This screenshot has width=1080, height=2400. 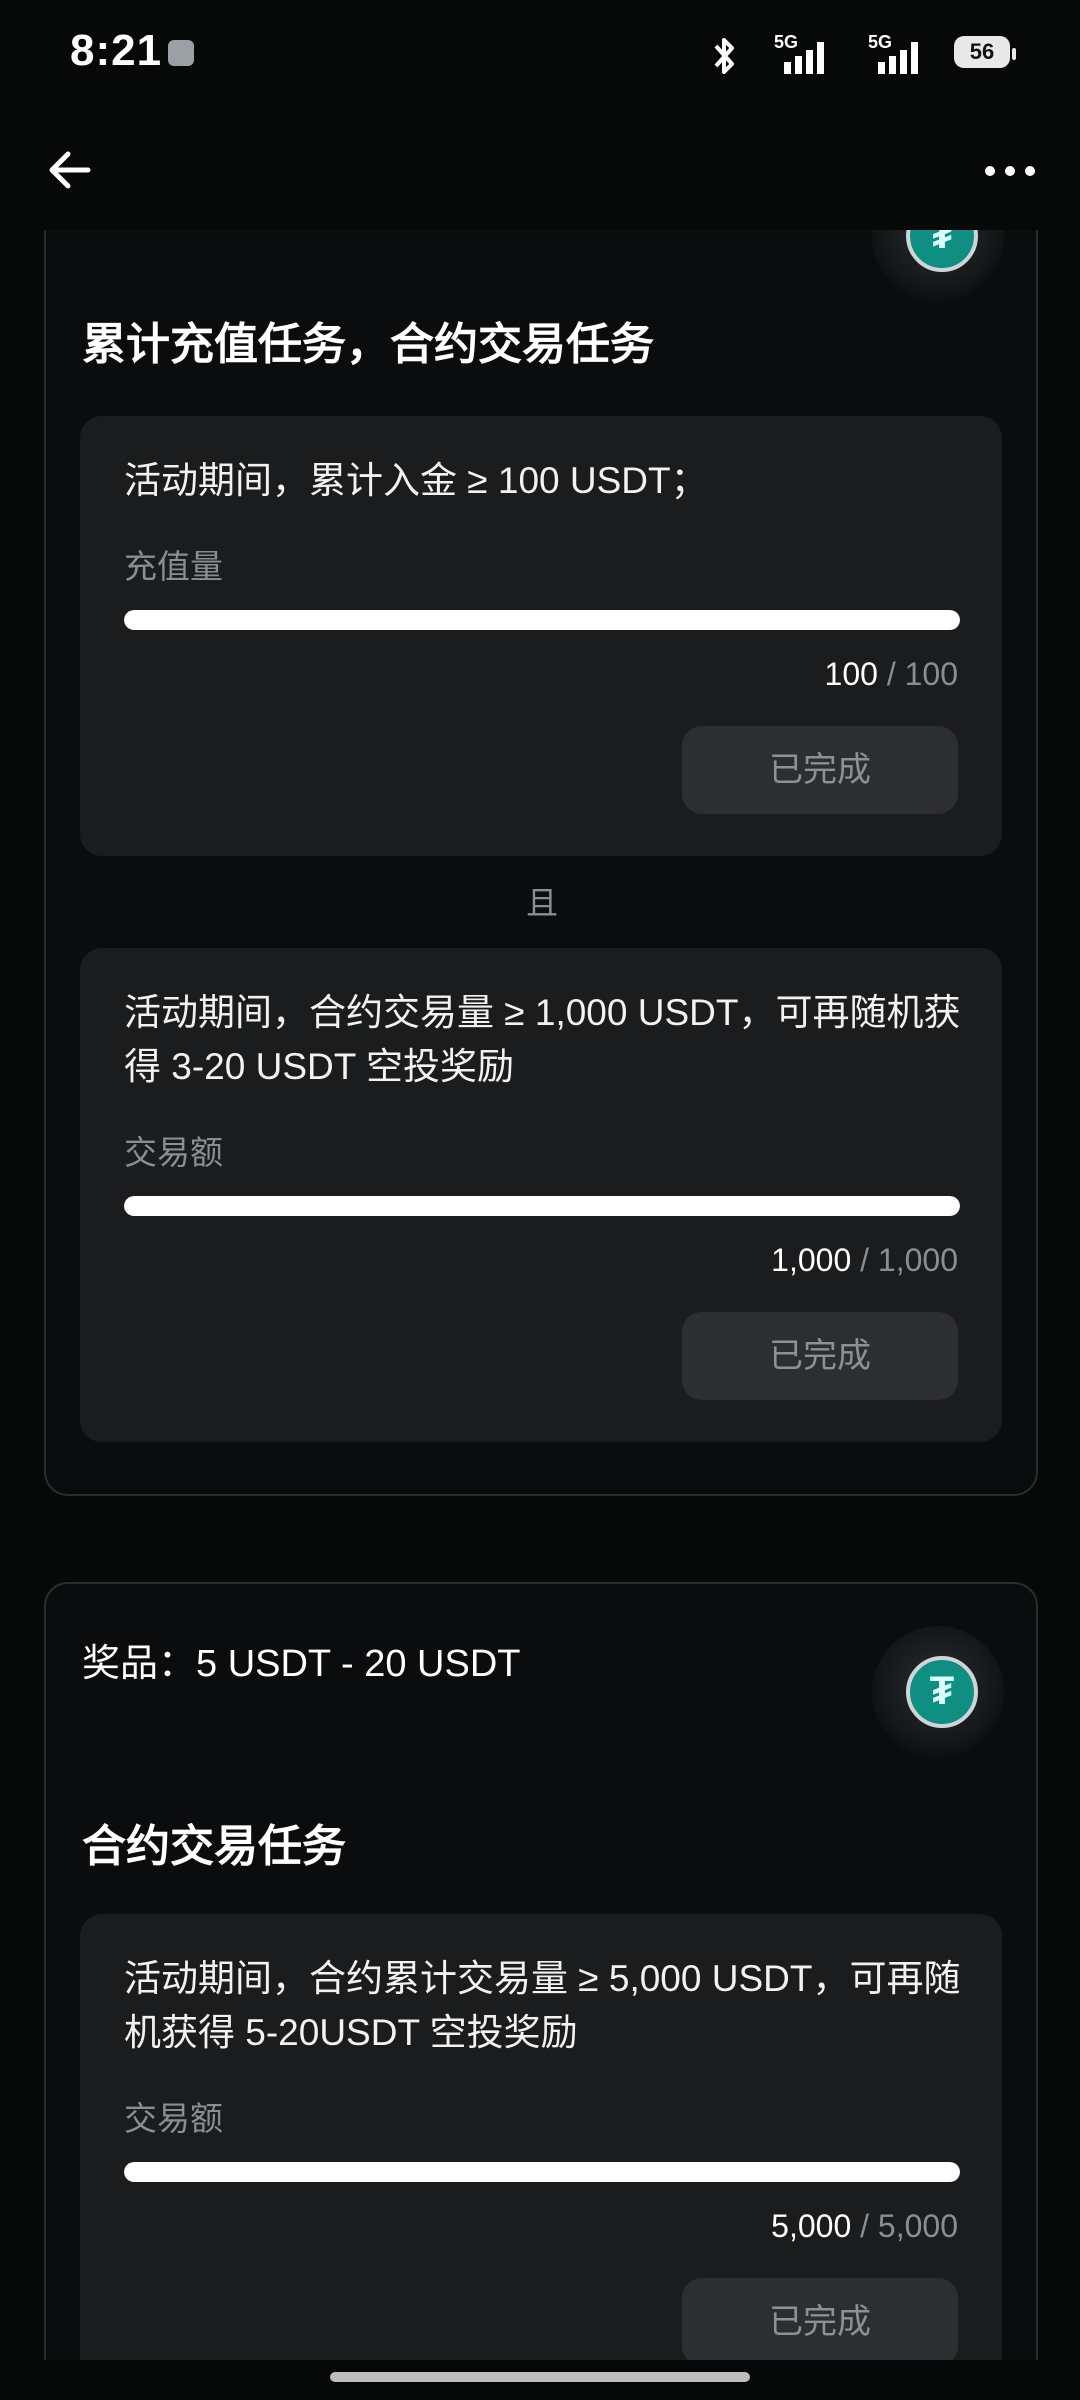 What do you see at coordinates (917, 2226) in the screenshot?
I see `progress-target: 5,000` at bounding box center [917, 2226].